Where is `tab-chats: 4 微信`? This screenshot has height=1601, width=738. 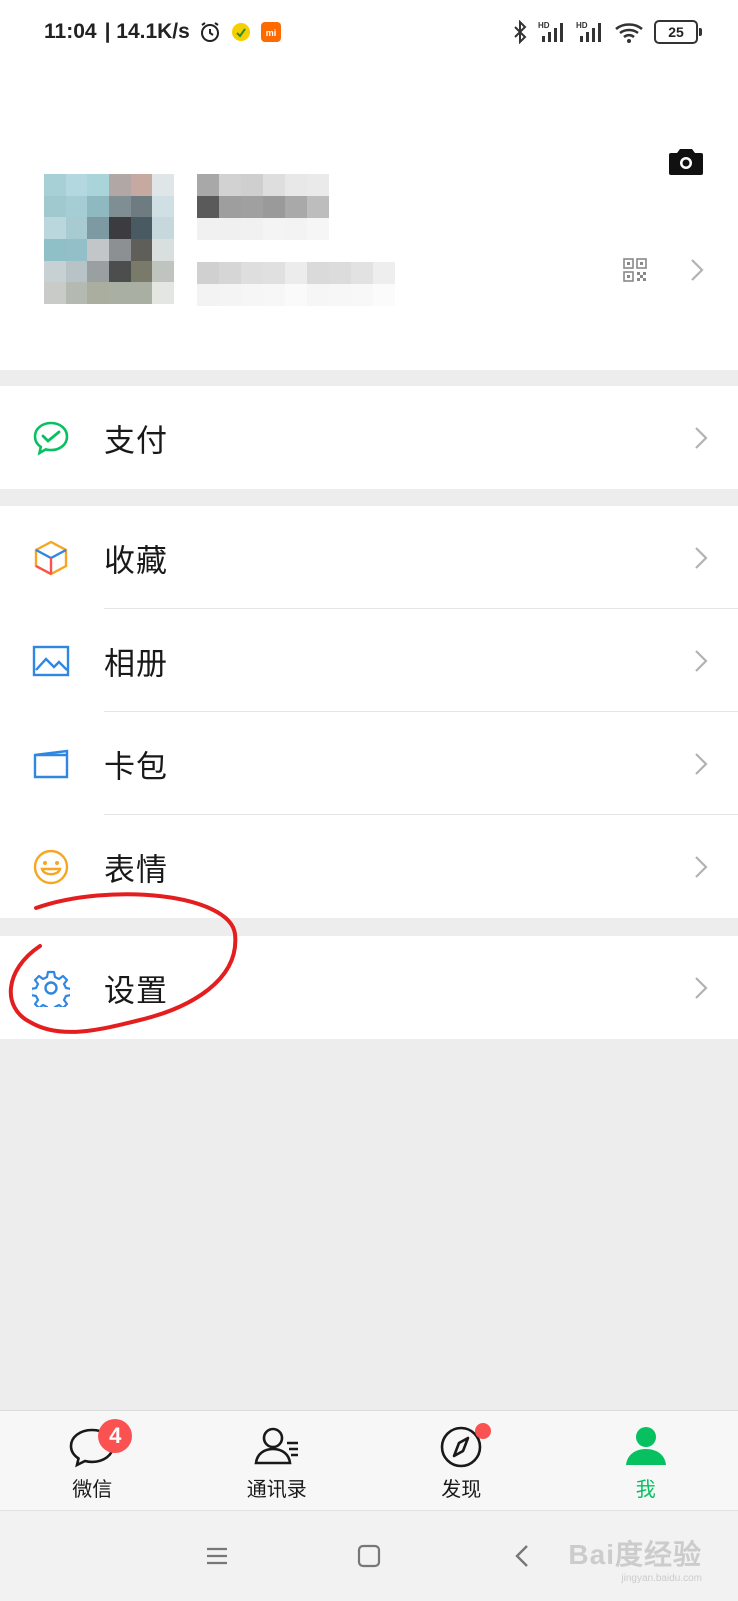 tab-chats: 4 微信 is located at coordinates (92, 1461).